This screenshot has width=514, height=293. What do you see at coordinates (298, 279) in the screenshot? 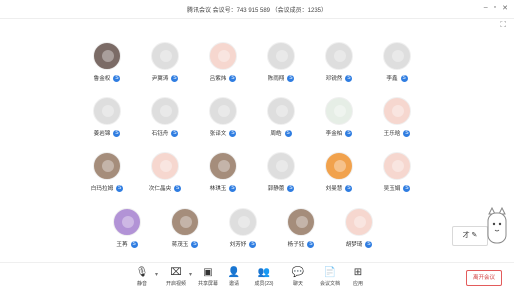
I see `chat-button: 💬 聊天` at bounding box center [298, 279].